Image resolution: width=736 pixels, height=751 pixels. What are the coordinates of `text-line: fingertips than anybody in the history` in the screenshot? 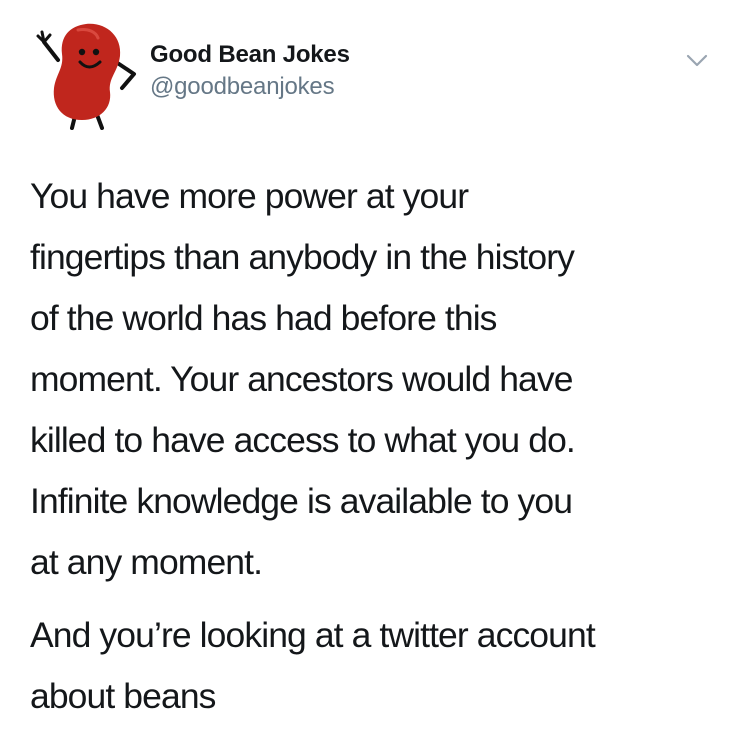 It's located at (302, 257).